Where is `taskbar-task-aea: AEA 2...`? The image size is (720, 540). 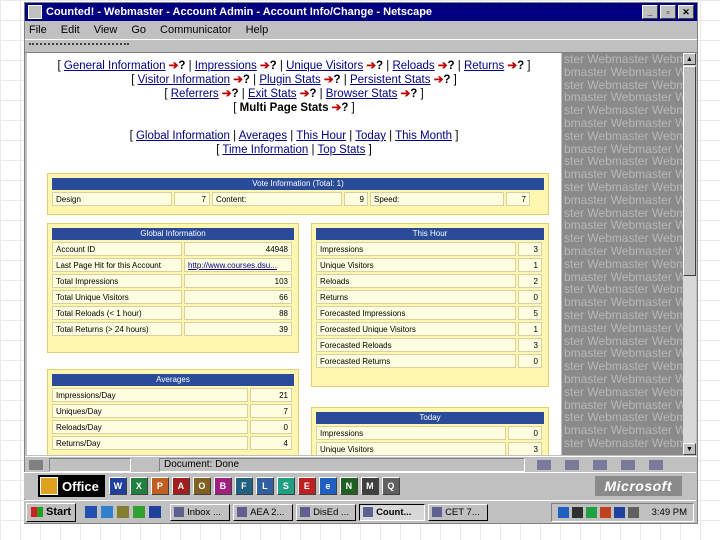
taskbar-task-aea: AEA 2... is located at coordinates (263, 512).